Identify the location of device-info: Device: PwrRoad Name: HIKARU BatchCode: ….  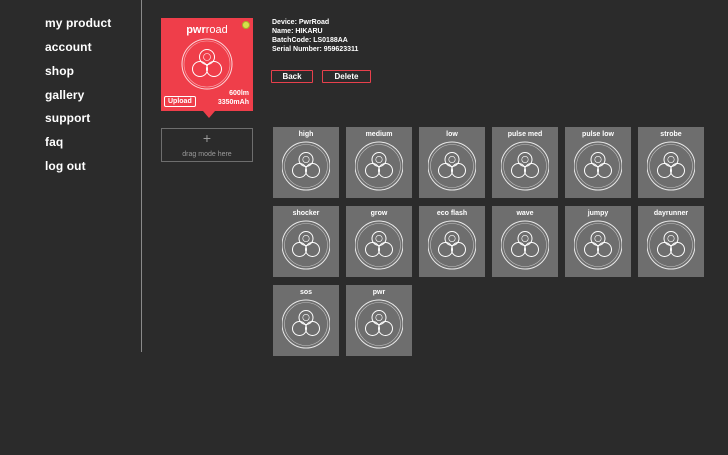
(315, 36).